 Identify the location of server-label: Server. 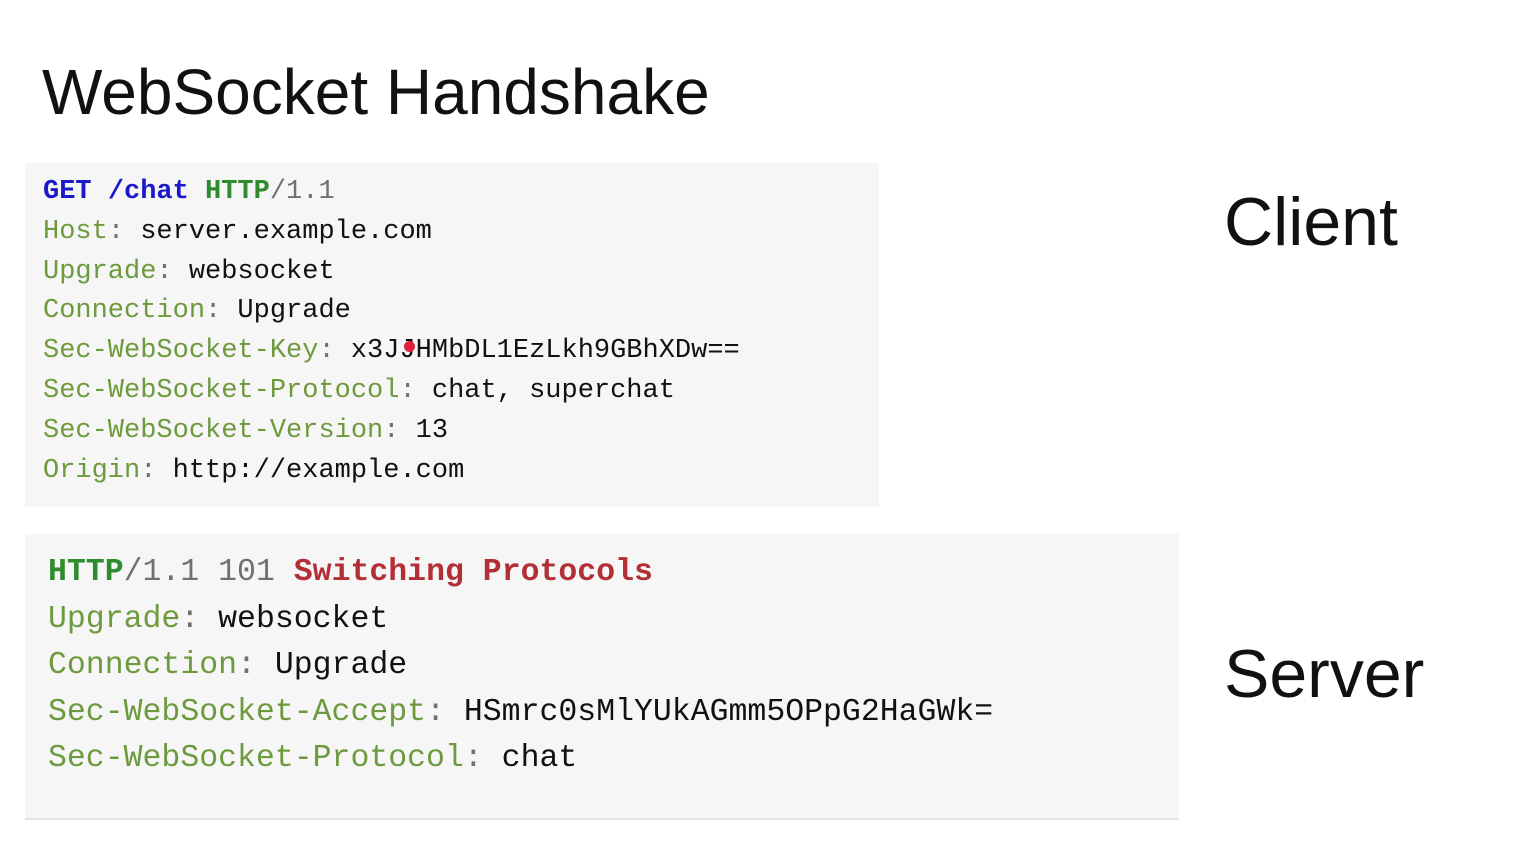
(1324, 674).